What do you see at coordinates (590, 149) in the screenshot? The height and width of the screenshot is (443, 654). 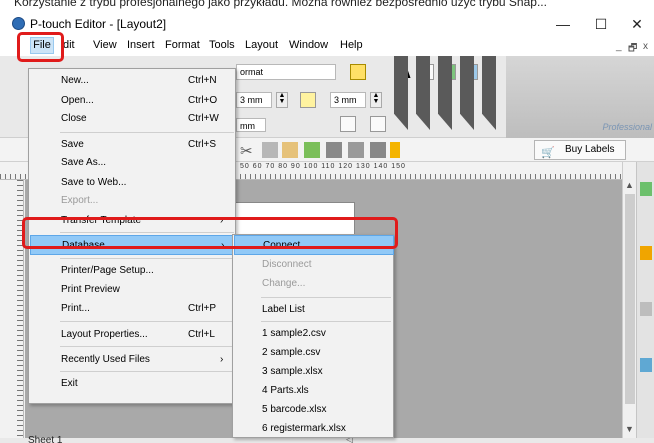 I see `buy-labels-label: Buy Labels` at bounding box center [590, 149].